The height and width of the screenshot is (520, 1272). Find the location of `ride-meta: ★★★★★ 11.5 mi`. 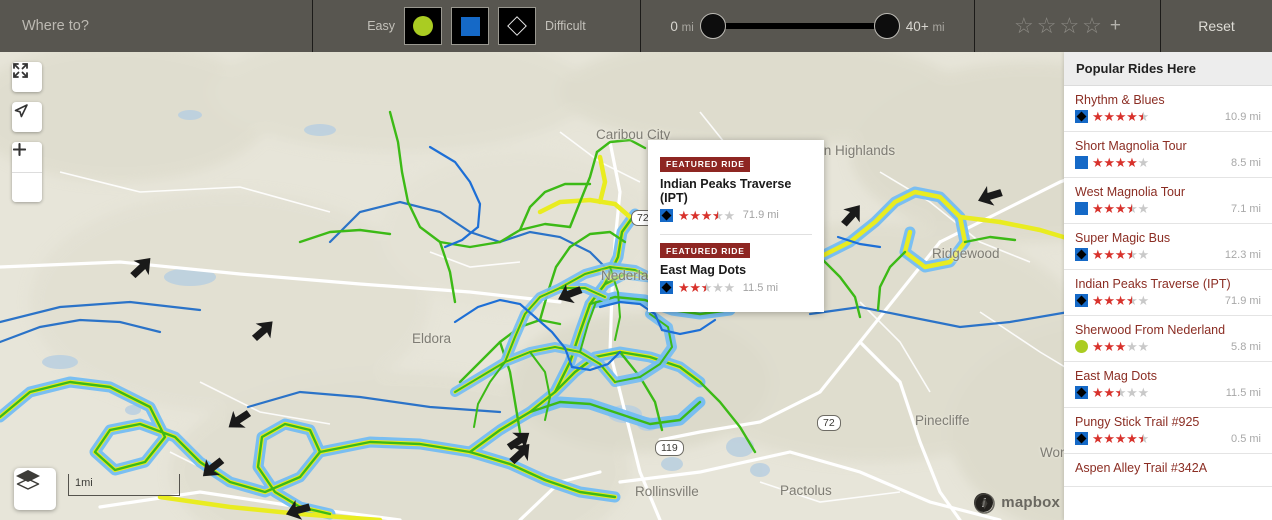

ride-meta: ★★★★★ 11.5 mi is located at coordinates (736, 287).